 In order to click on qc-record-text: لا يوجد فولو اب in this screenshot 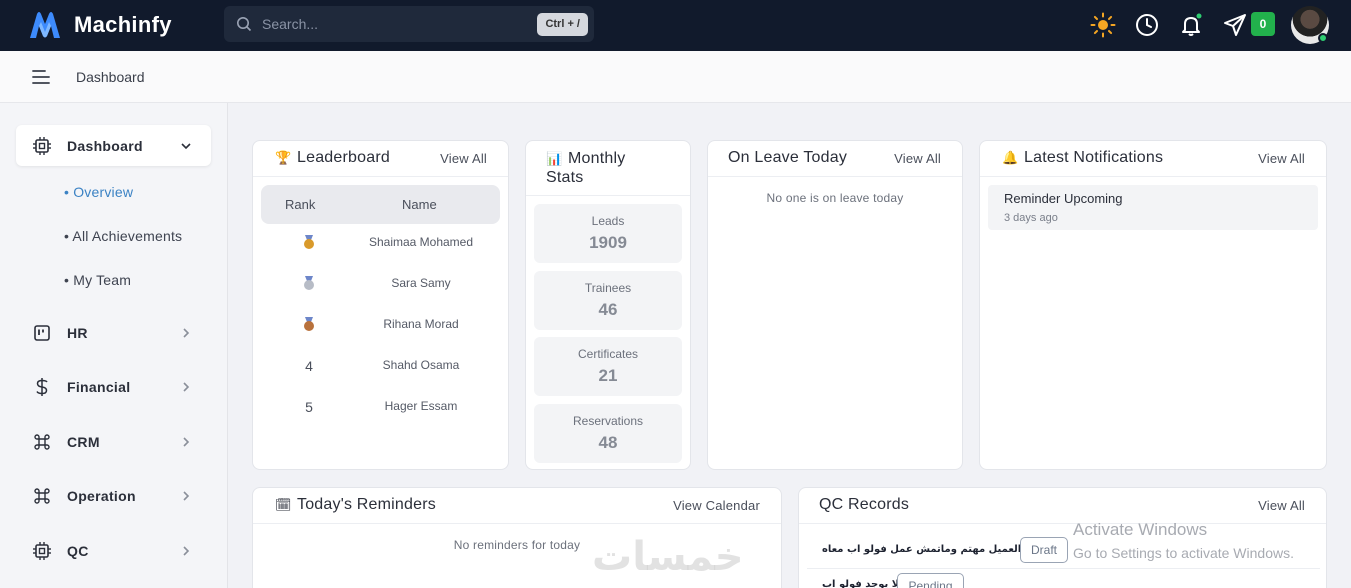, I will do `click(860, 583)`.